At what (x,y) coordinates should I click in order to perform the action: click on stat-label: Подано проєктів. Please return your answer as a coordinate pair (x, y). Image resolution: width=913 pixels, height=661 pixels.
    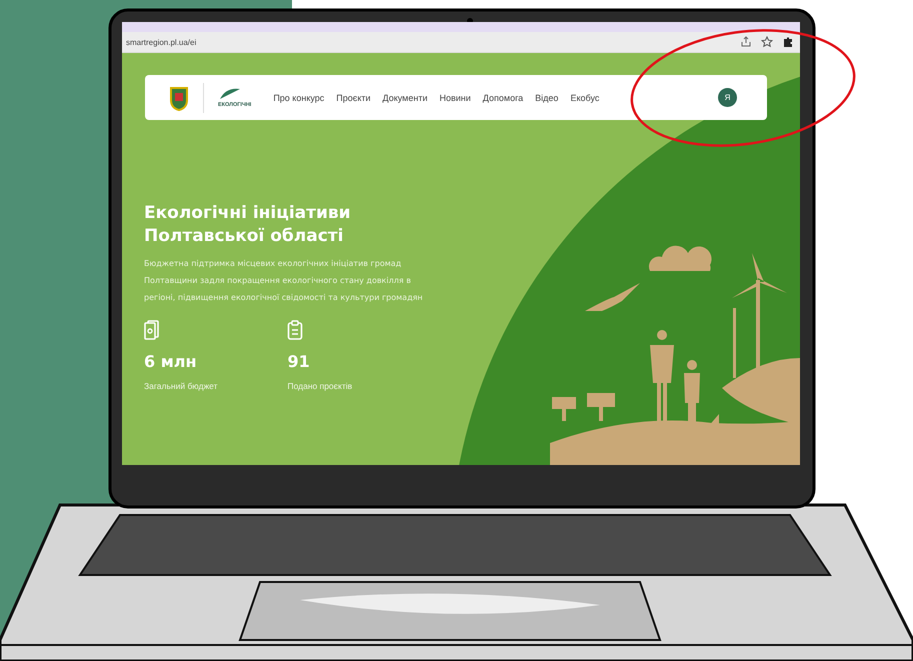
    Looking at the image, I should click on (319, 386).